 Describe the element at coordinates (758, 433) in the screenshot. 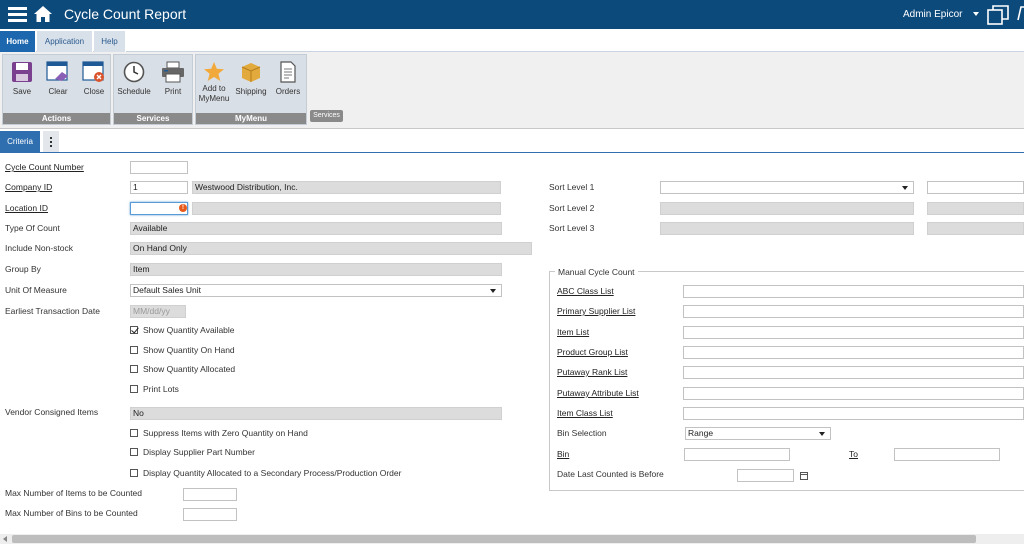

I see `bin-selection-select: Range` at that location.